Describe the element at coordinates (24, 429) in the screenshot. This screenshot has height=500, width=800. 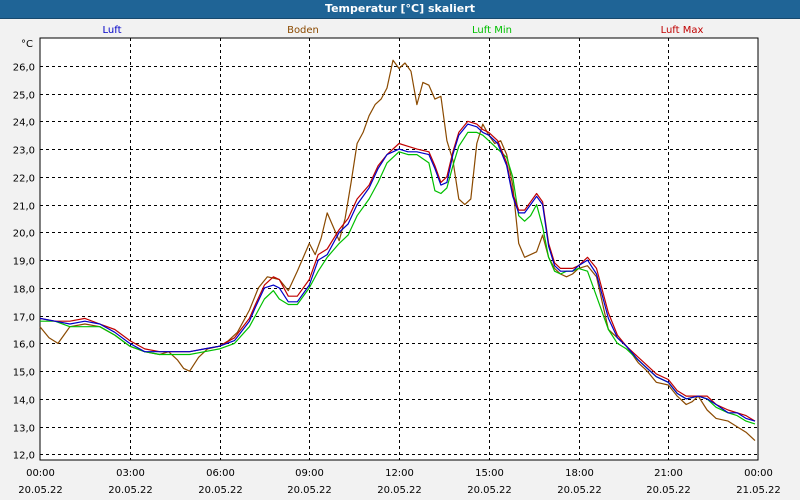
I see `y-tick-label: 13,0` at that location.